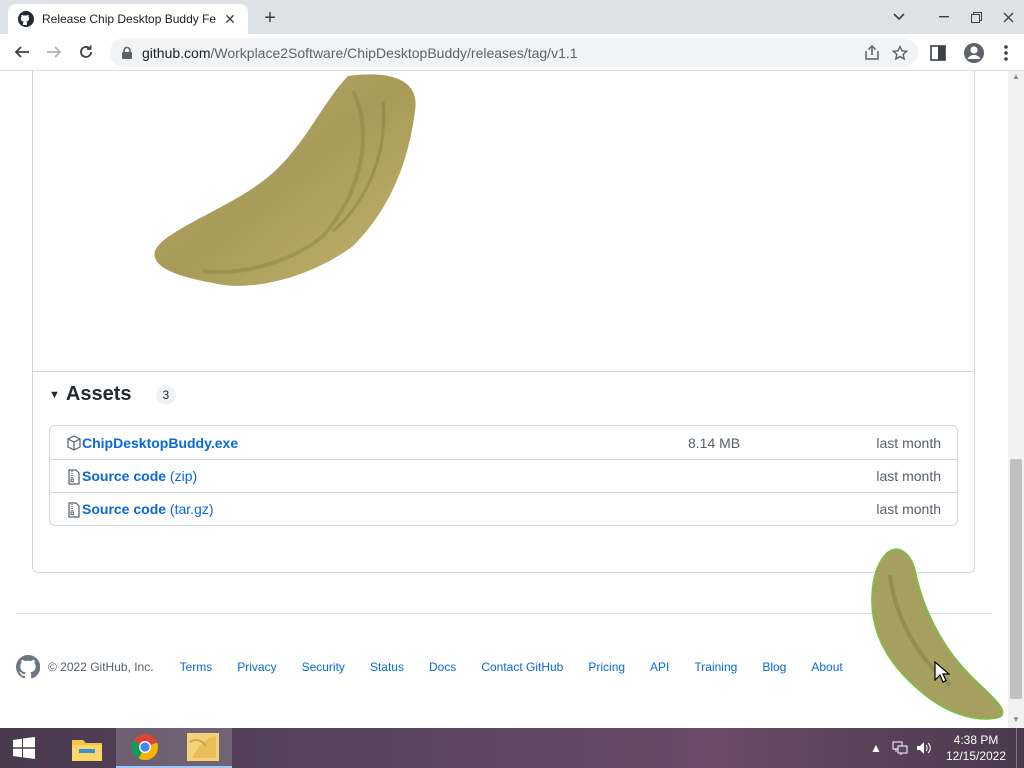 Image resolution: width=1024 pixels, height=768 pixels. What do you see at coordinates (176, 52) in the screenshot?
I see `url-host: github.com` at bounding box center [176, 52].